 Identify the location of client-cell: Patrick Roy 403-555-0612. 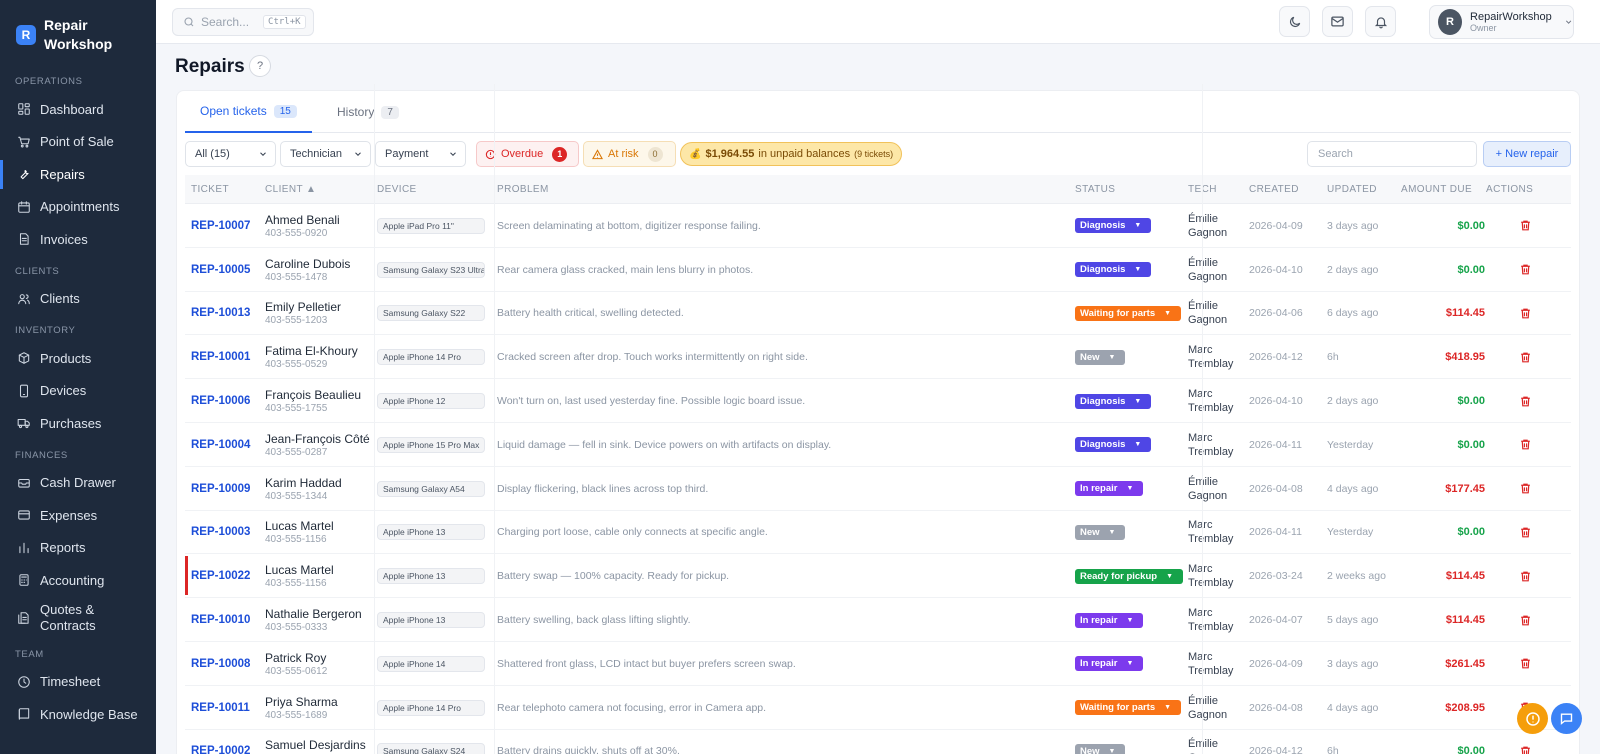
(296, 664).